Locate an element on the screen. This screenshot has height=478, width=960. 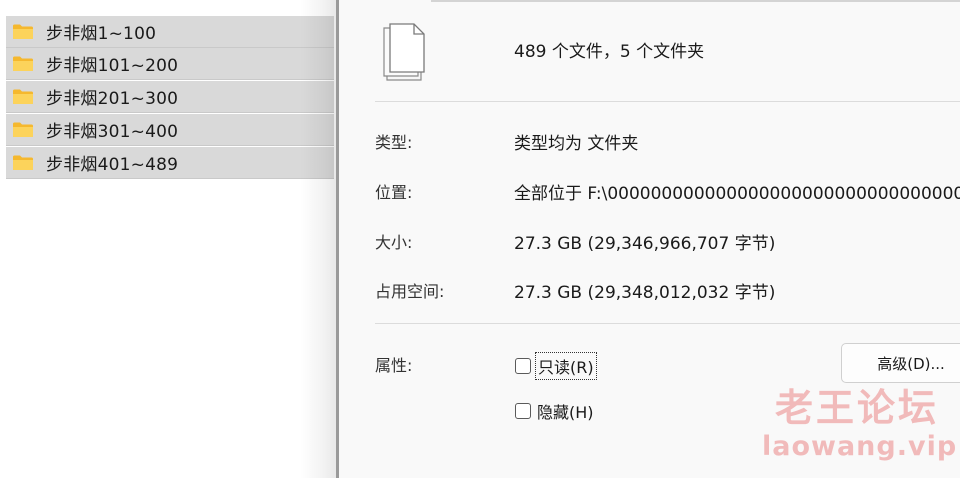
location-label: 位置: is located at coordinates (394, 192).